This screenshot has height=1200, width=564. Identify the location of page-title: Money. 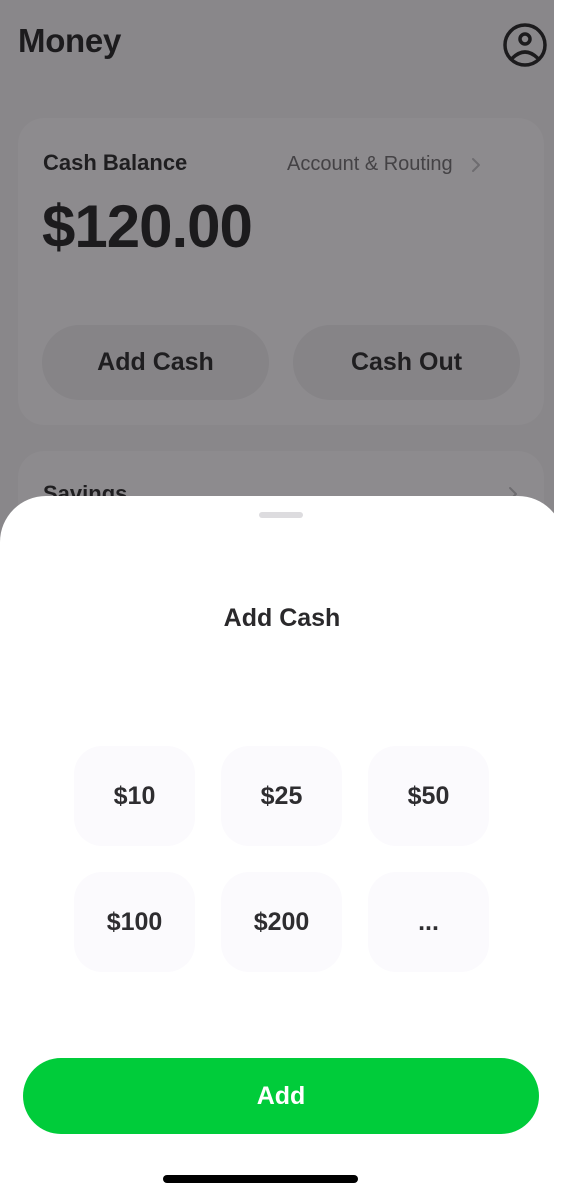
(70, 40).